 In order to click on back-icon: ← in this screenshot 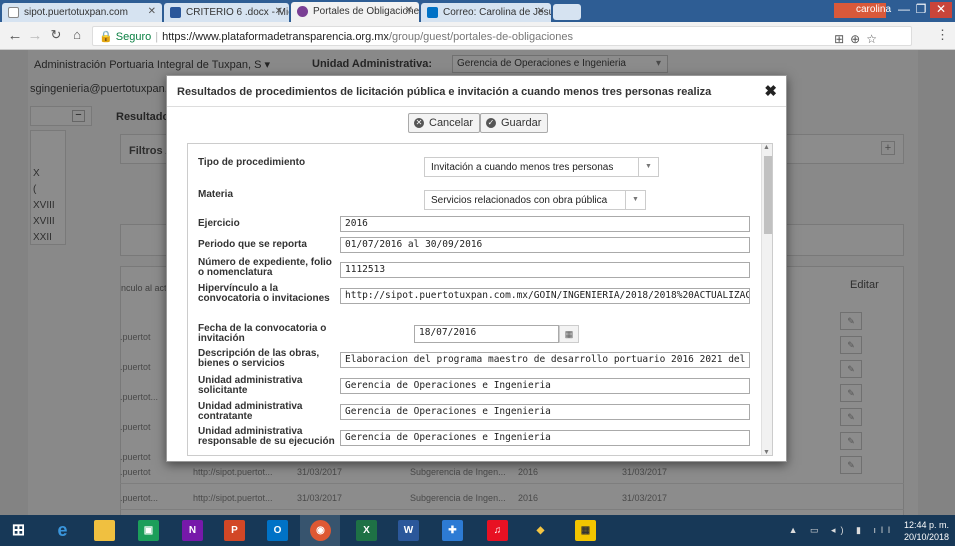, I will do `click(15, 35)`.